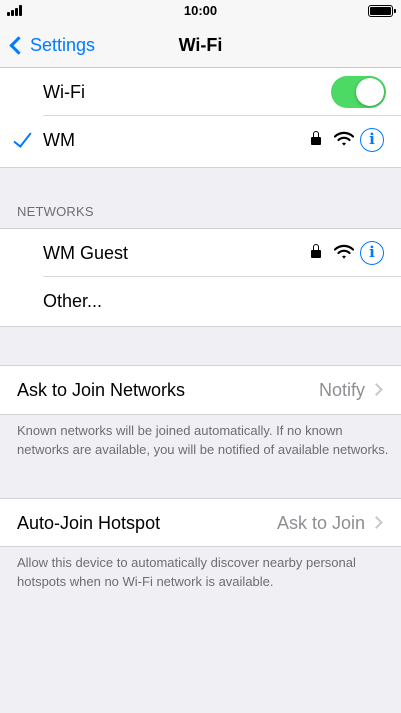 This screenshot has width=401, height=713. I want to click on status-time: 10:00, so click(200, 10).